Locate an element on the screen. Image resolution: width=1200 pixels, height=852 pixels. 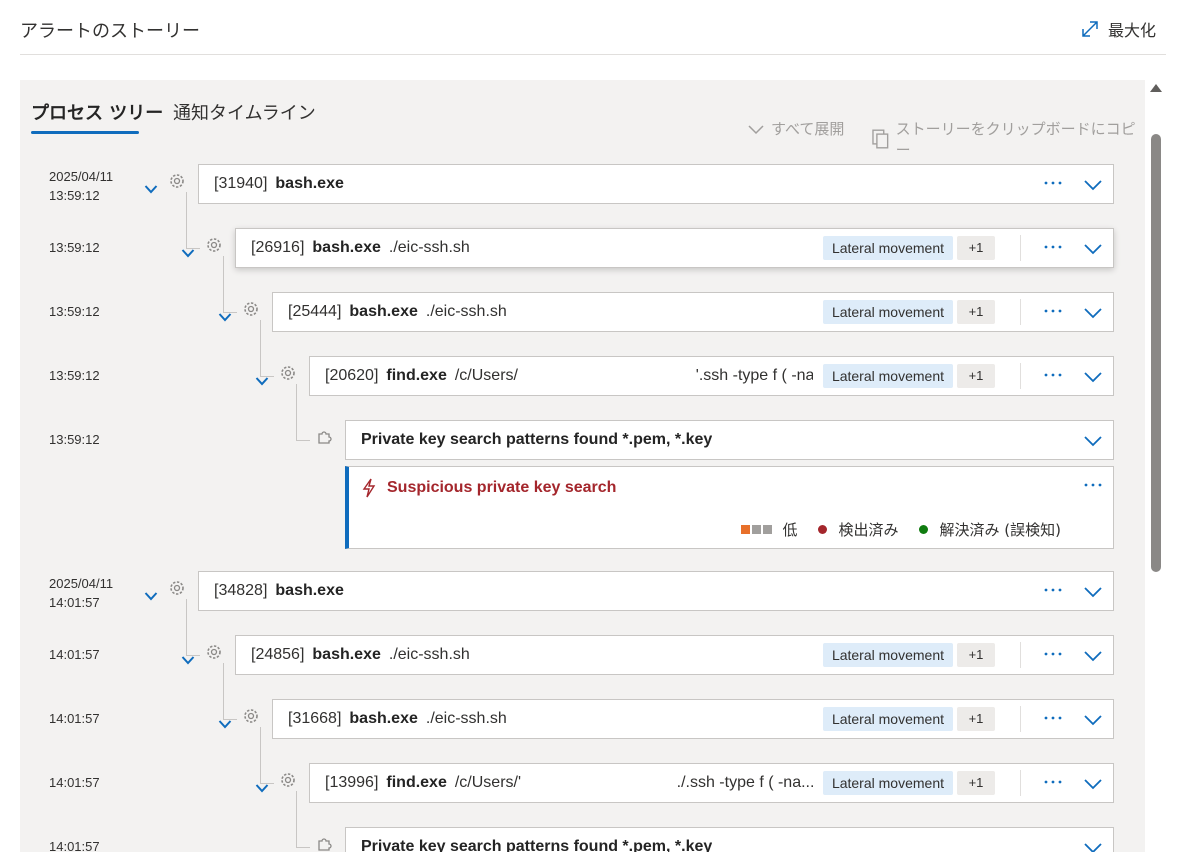
alert-title-link: Suspicious private key search is located at coordinates (501, 488).